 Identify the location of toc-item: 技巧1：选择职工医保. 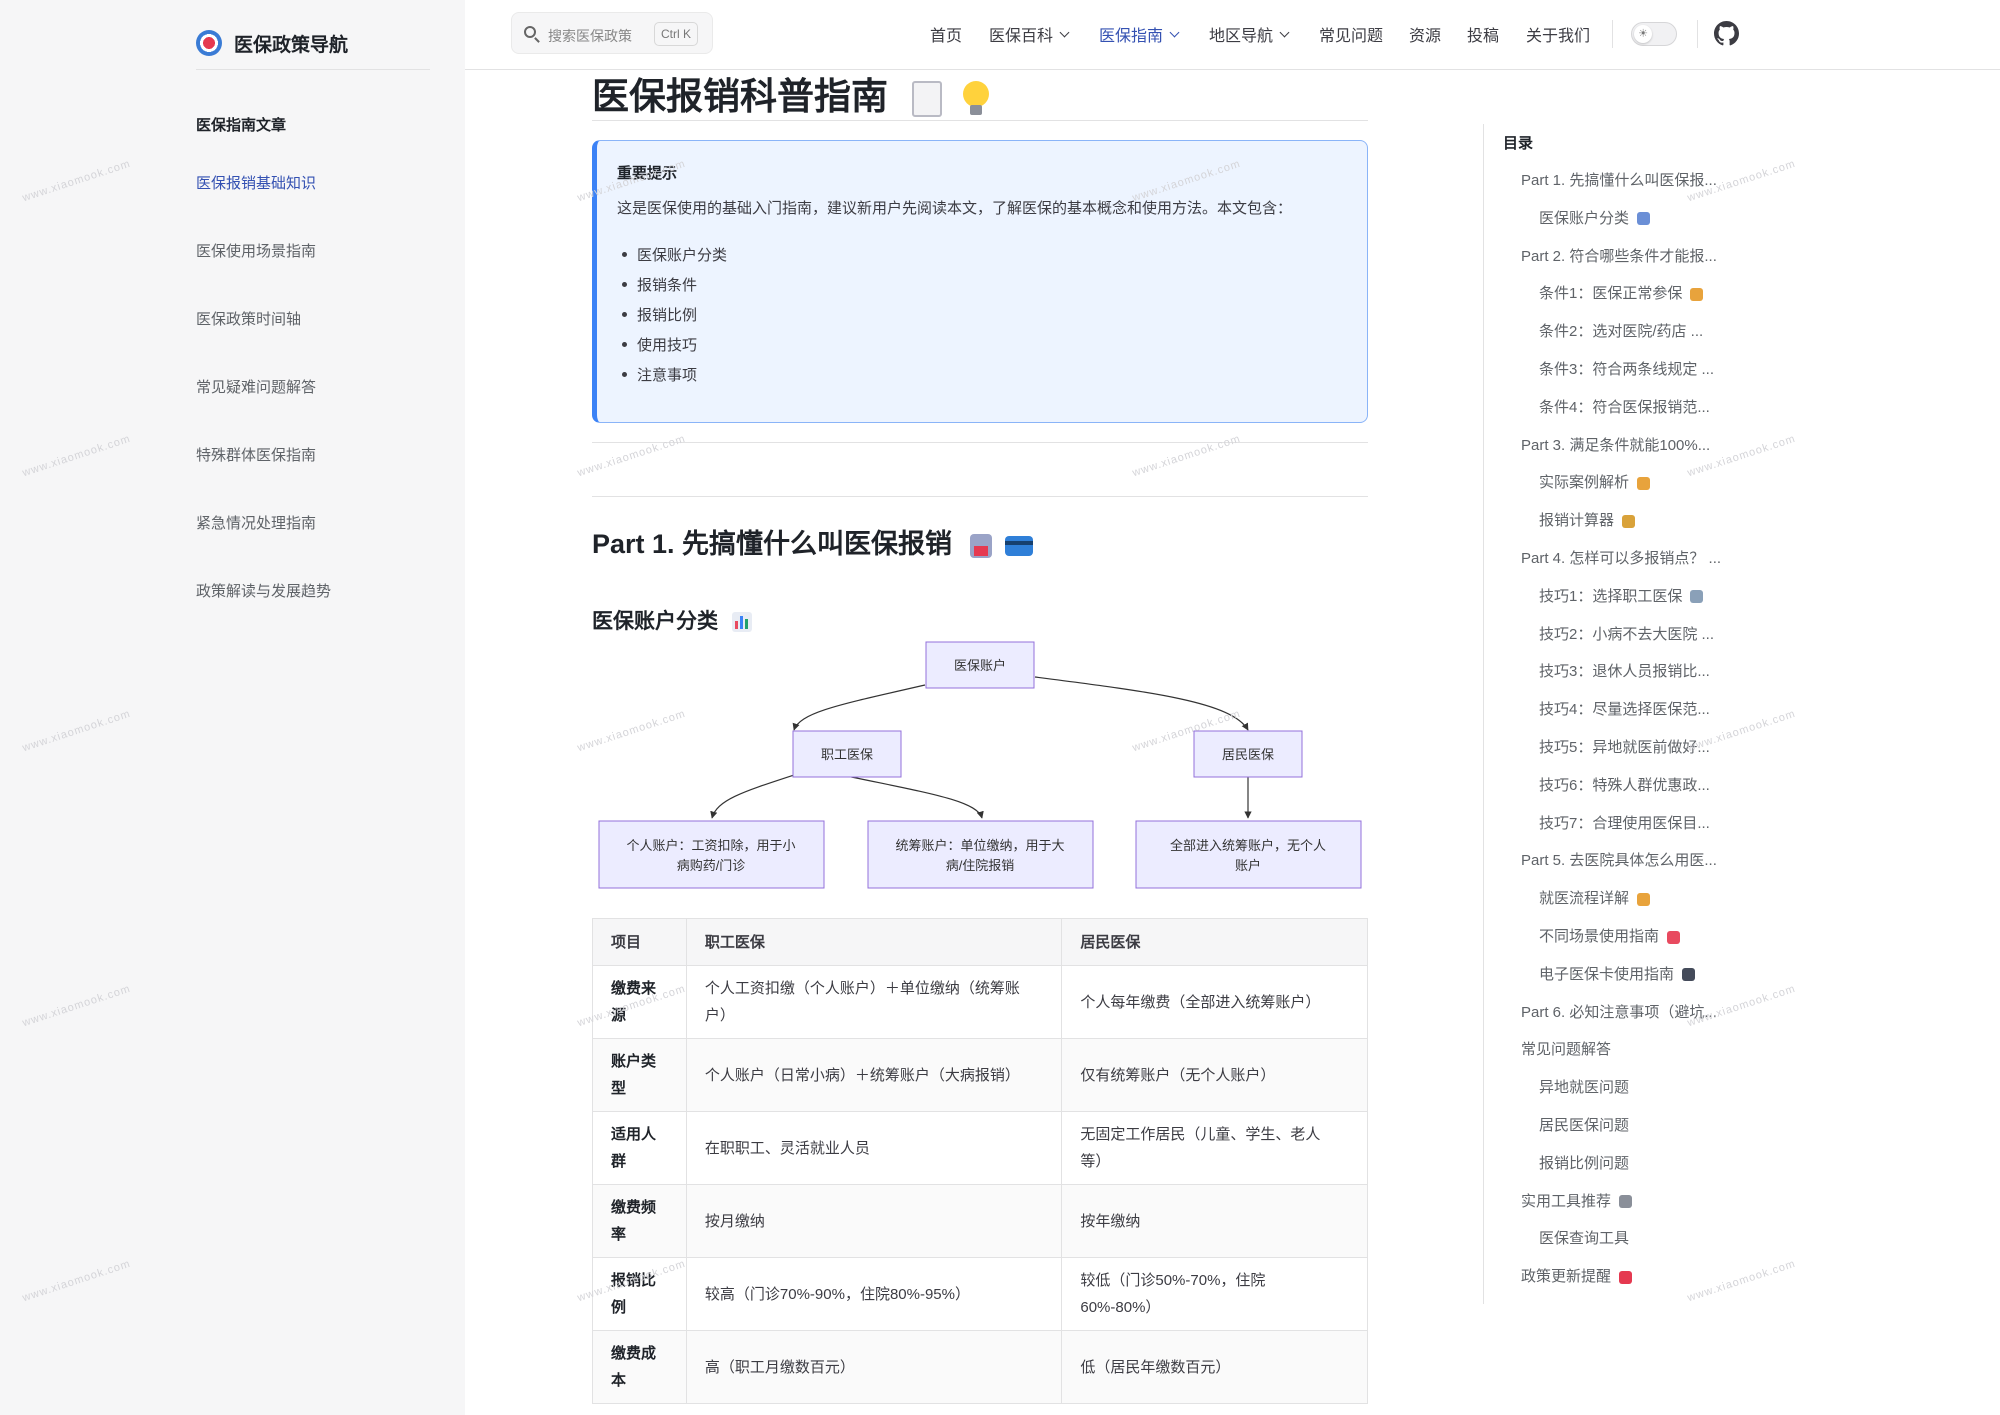
(1621, 595).